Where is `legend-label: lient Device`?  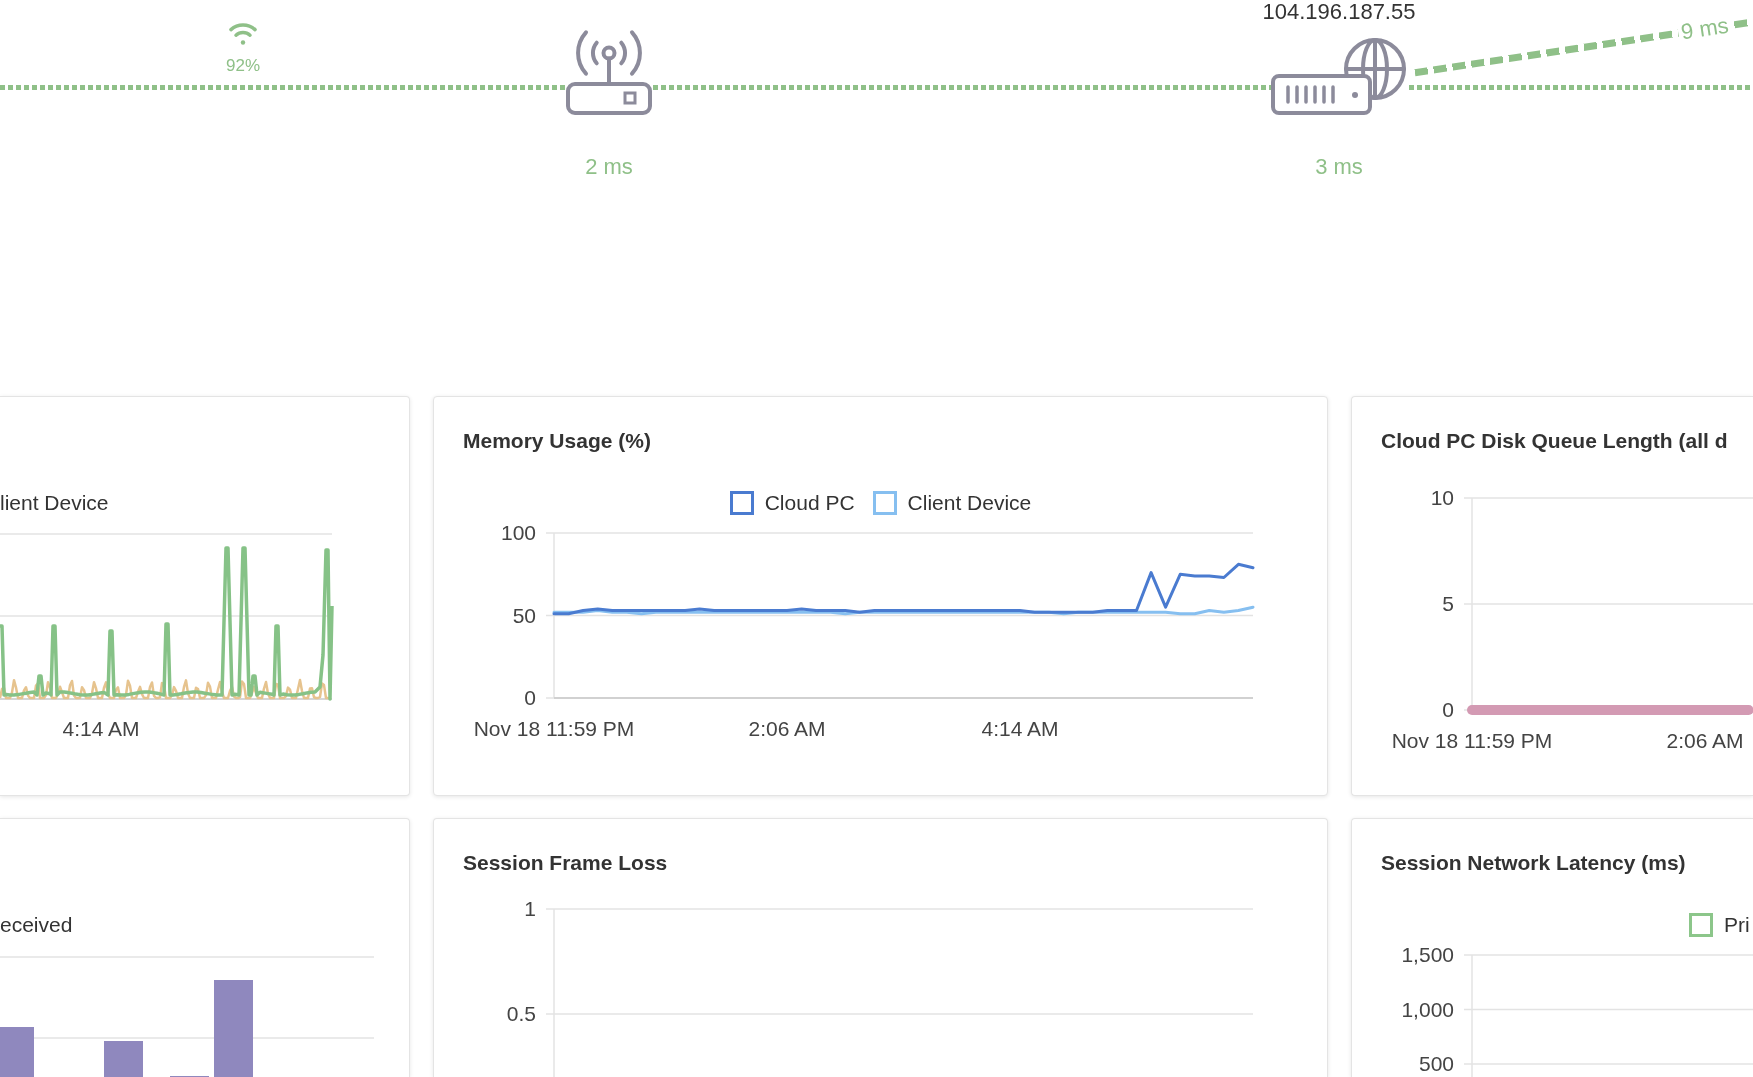 legend-label: lient Device is located at coordinates (54, 502).